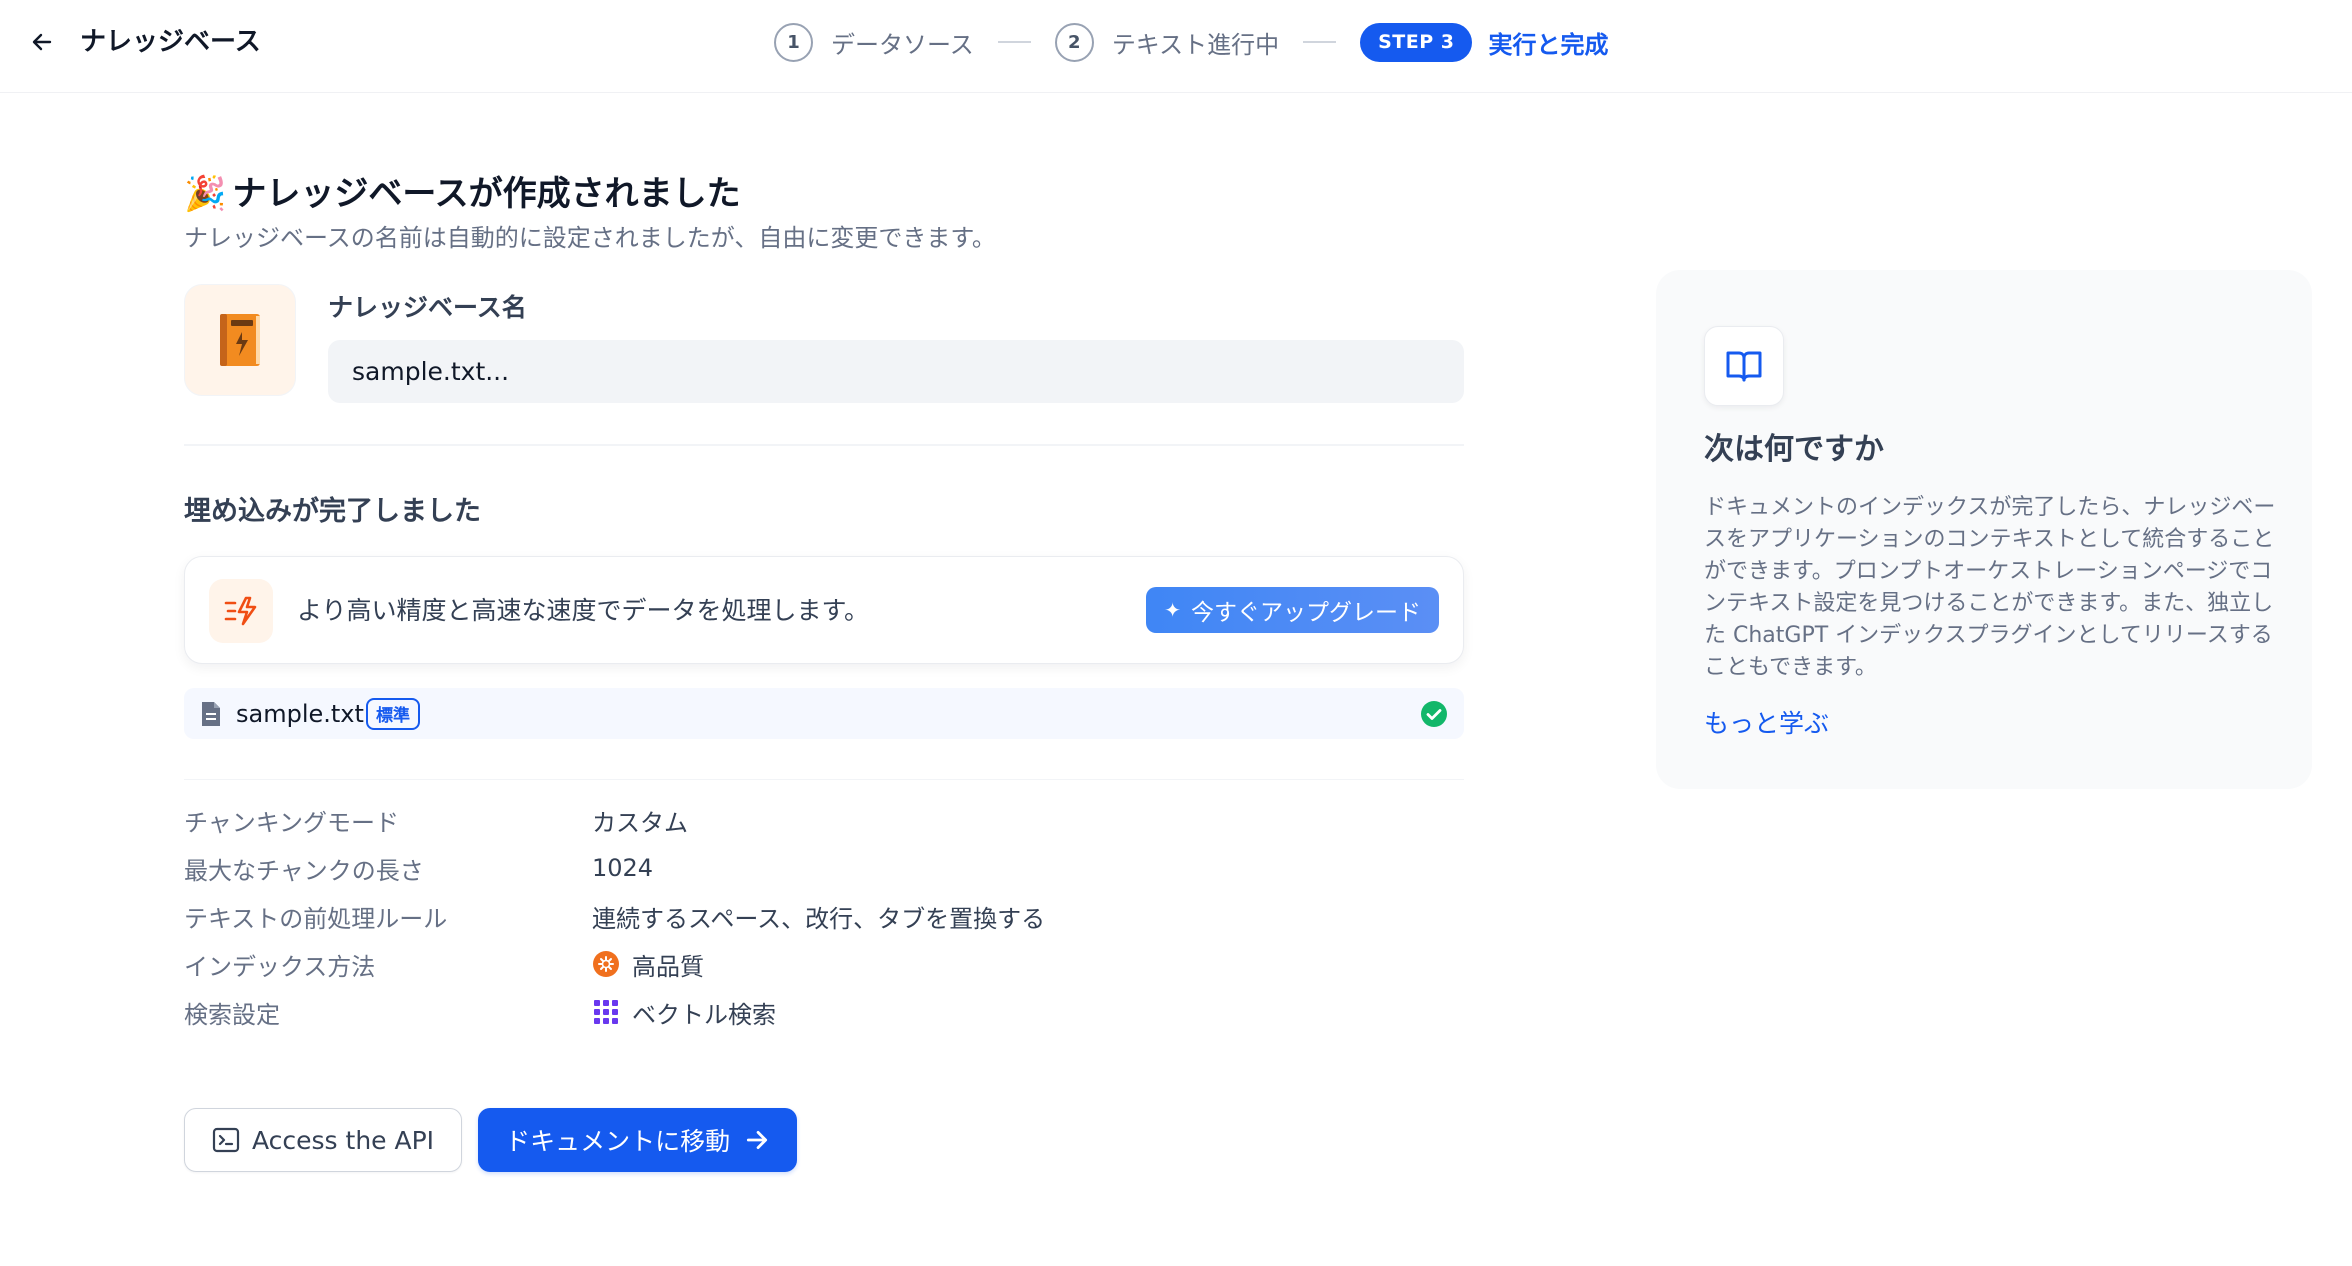 The width and height of the screenshot is (2352, 1266). I want to click on party-popper-icon: 🎉, so click(205, 194).